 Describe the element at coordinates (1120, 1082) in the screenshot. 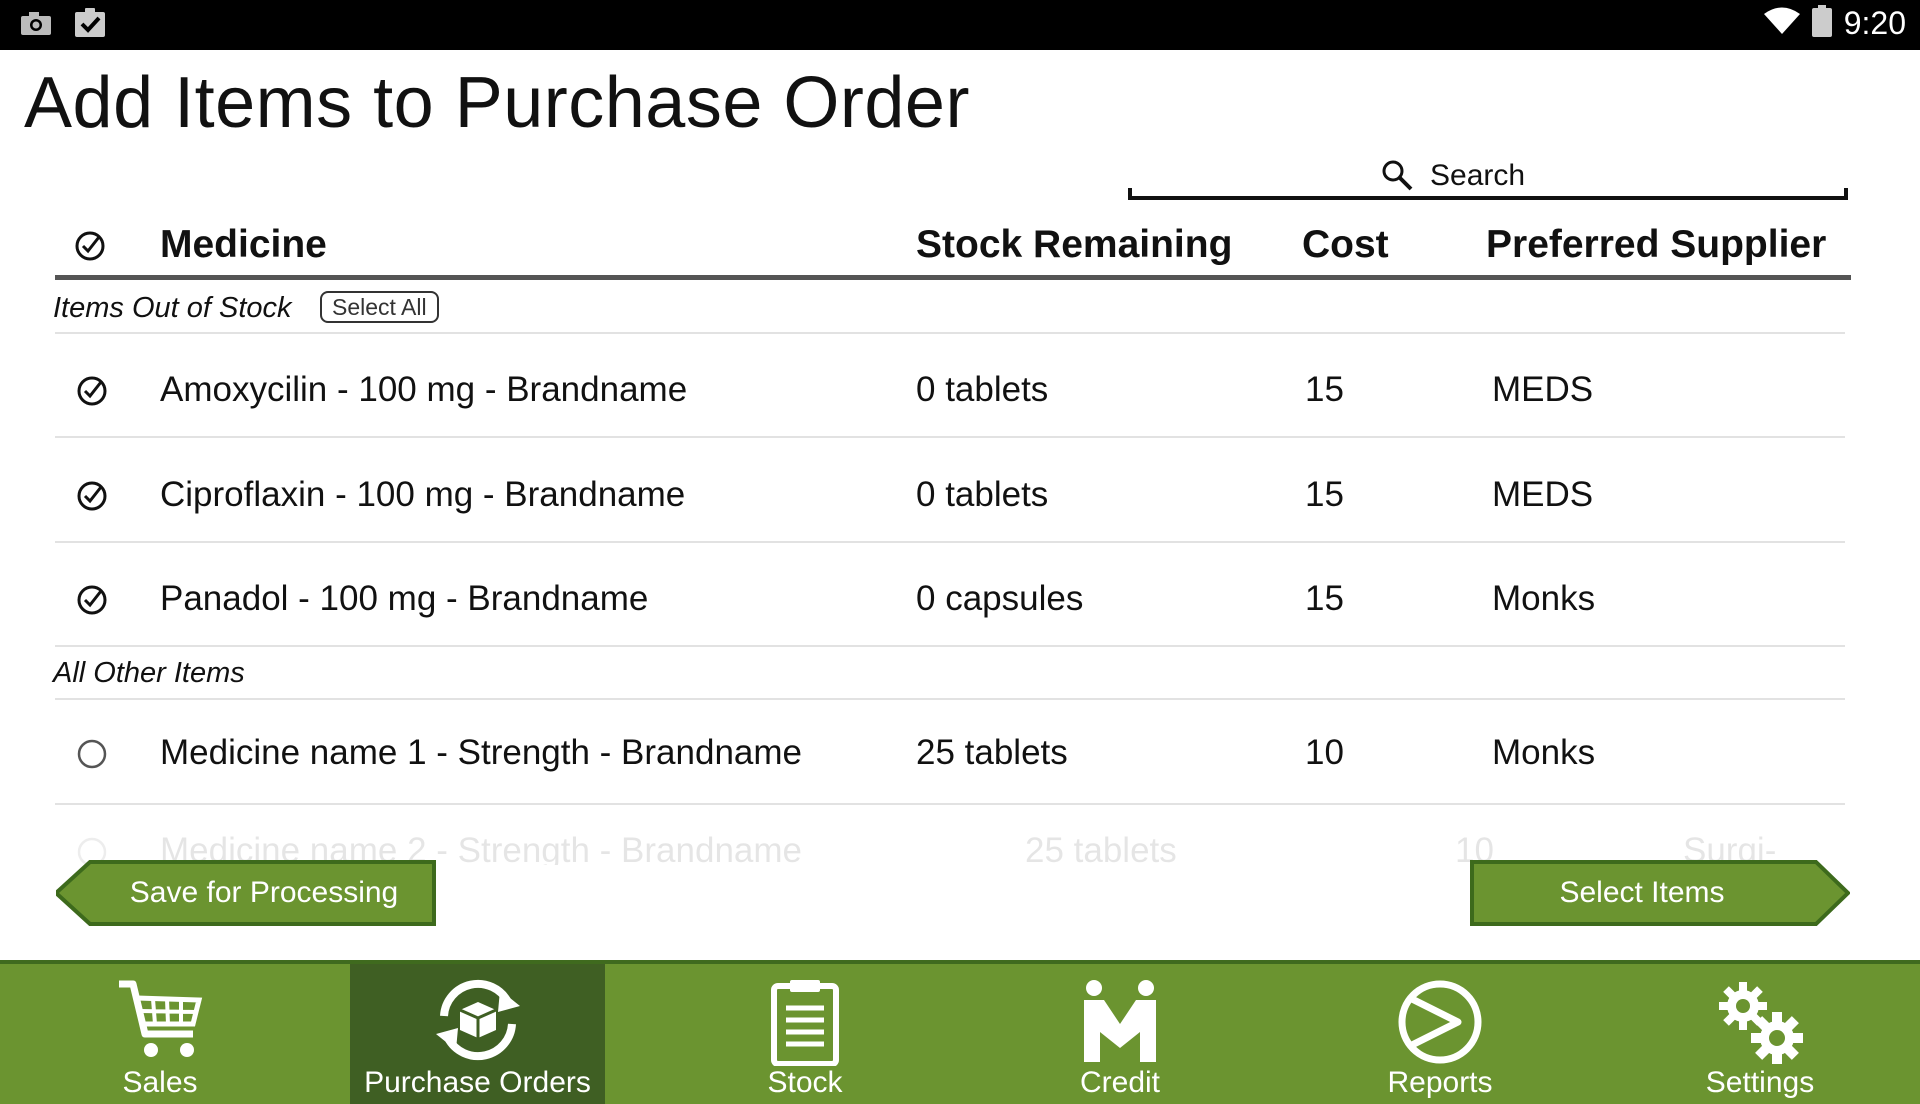

I see `nav-label-credit: Credit` at that location.